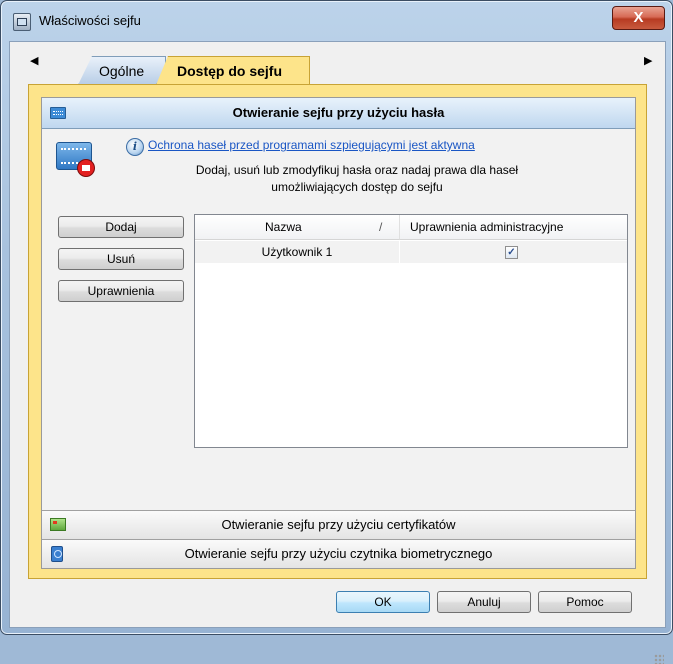  What do you see at coordinates (121, 291) in the screenshot?
I see `permissions-button: Uprawnienia` at bounding box center [121, 291].